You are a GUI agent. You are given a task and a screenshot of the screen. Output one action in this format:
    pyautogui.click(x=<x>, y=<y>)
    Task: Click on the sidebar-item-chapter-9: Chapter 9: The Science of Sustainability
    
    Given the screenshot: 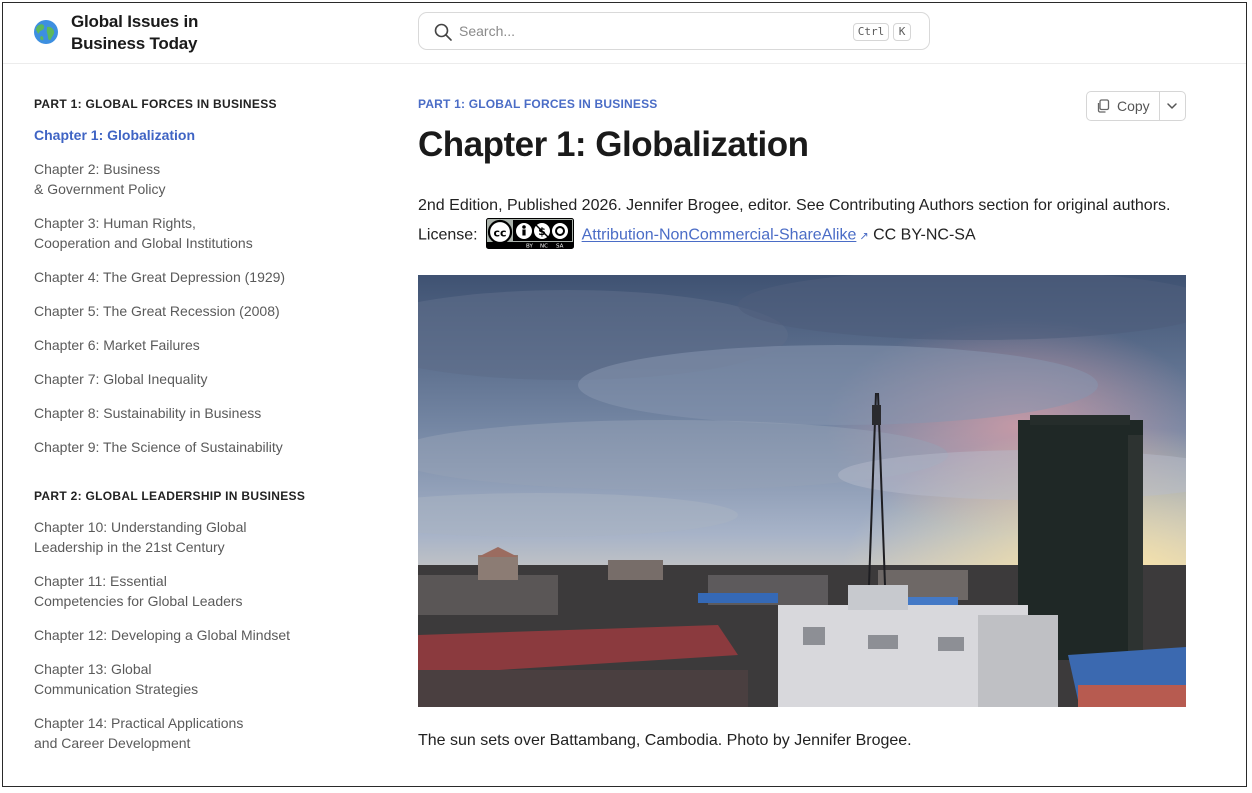 What is the action you would take?
    pyautogui.click(x=174, y=447)
    